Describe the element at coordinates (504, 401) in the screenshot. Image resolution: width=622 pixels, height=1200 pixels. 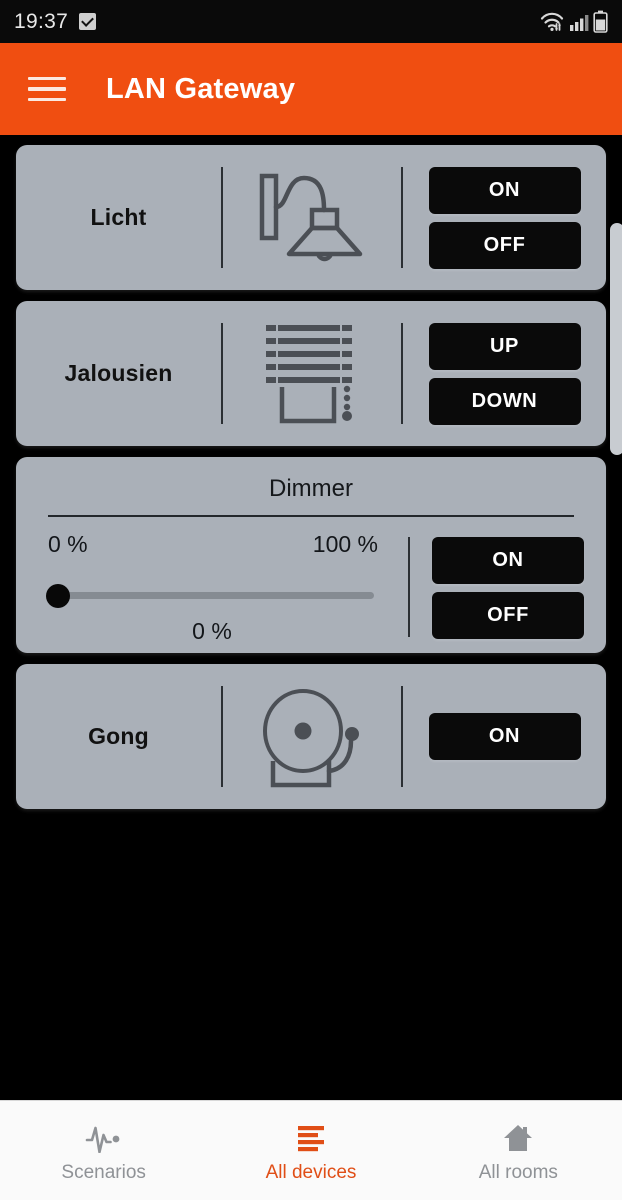
I see `jalousien-down-button: DOWN` at that location.